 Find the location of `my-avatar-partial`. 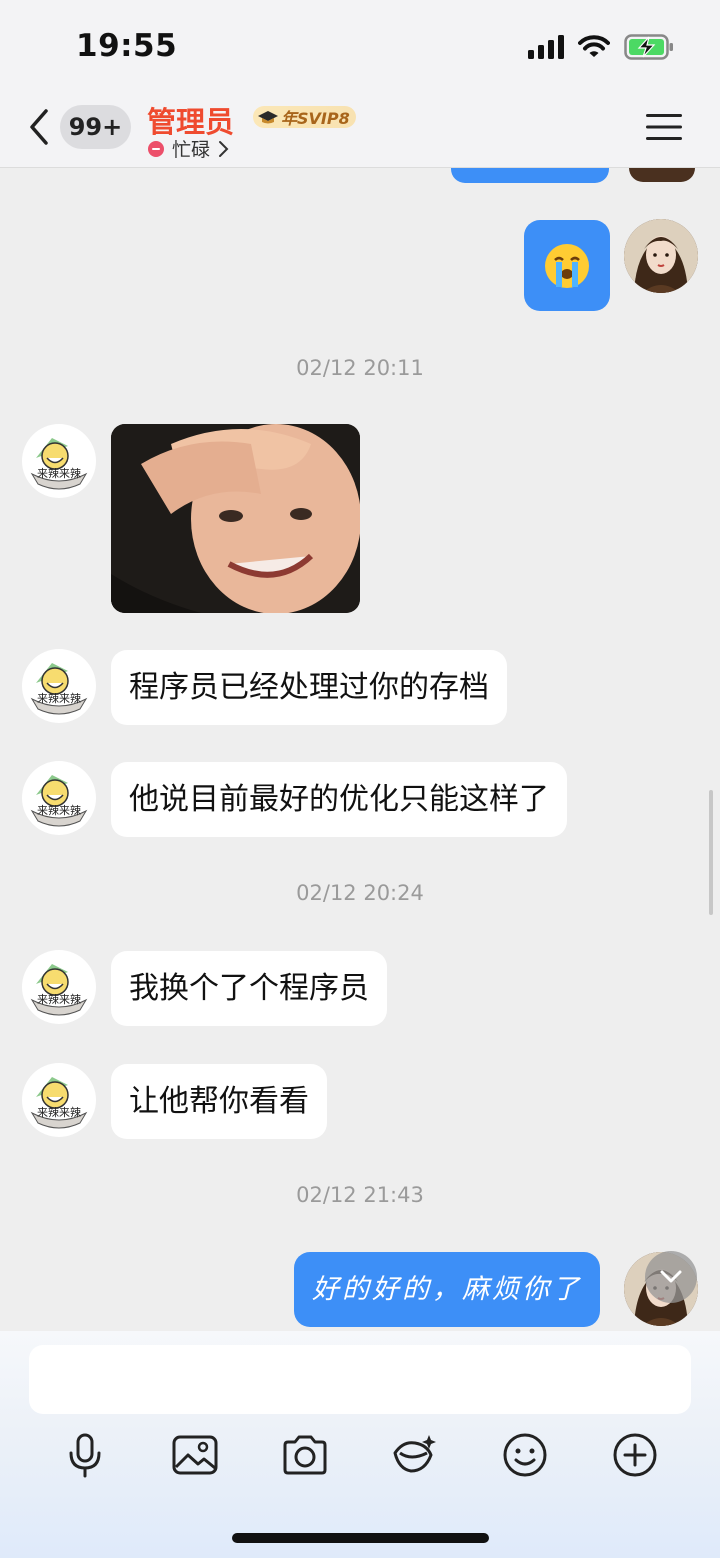

my-avatar-partial is located at coordinates (662, 175).